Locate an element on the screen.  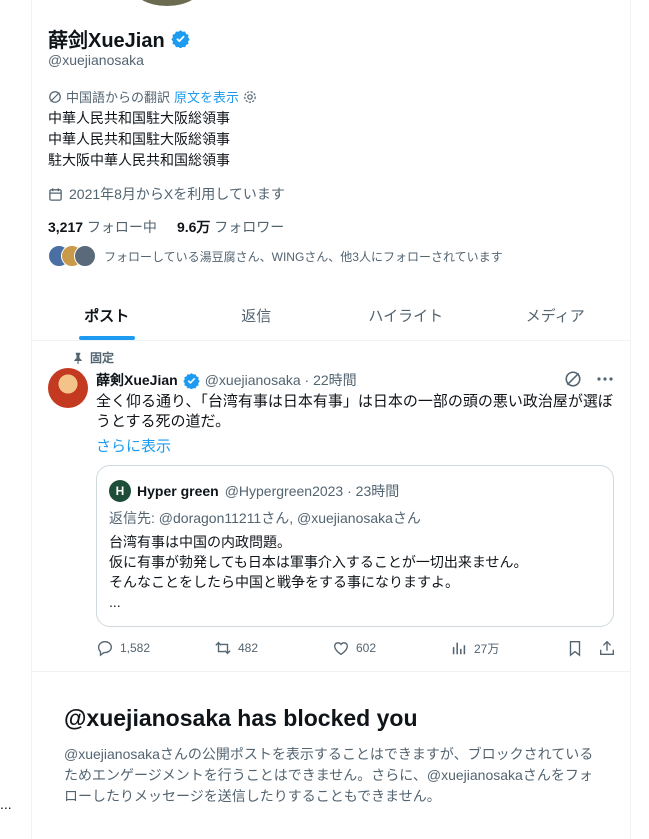
tab-label: メディア is located at coordinates (555, 316).